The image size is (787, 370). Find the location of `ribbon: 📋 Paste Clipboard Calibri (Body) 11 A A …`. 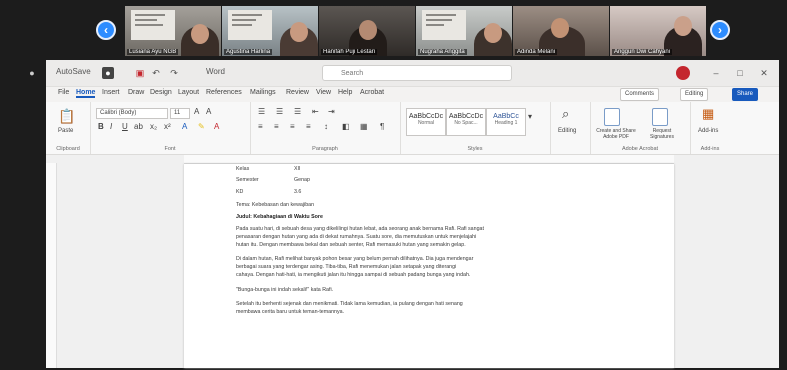

ribbon: 📋 Paste Clipboard Calibri (Body) 11 A A … is located at coordinates (412, 128).